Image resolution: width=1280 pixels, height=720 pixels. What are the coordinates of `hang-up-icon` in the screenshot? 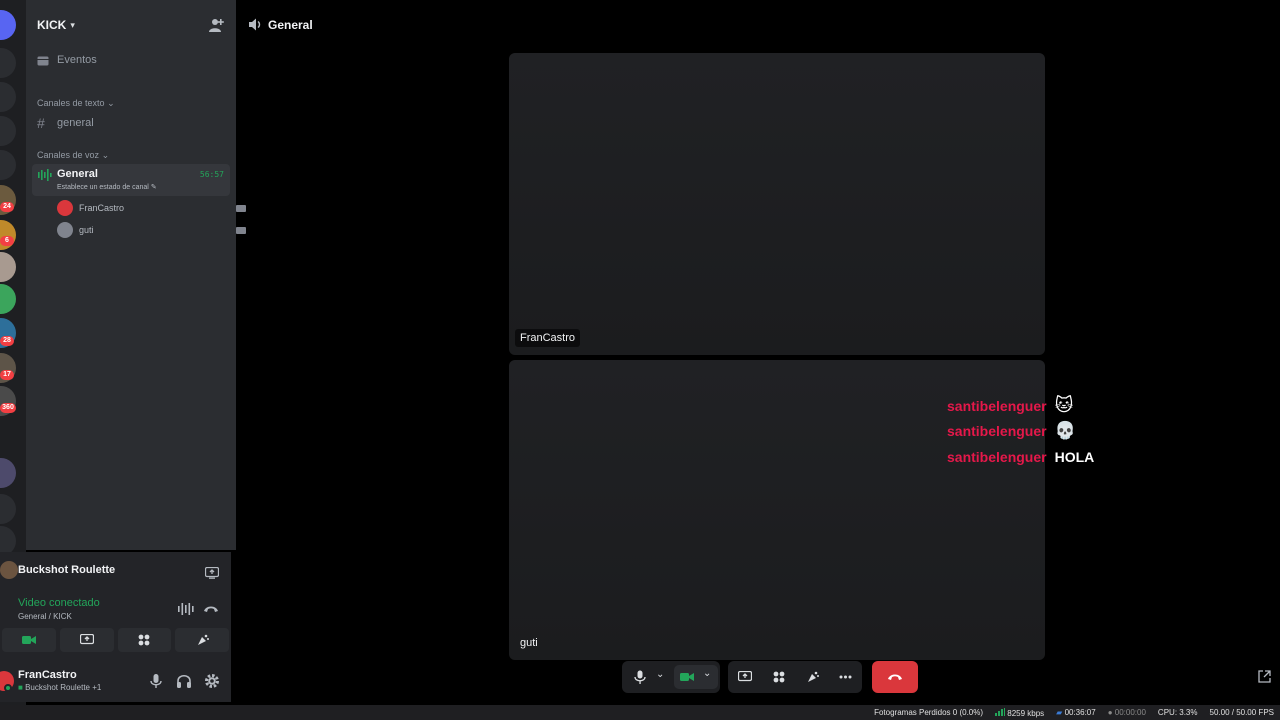 It's located at (895, 677).